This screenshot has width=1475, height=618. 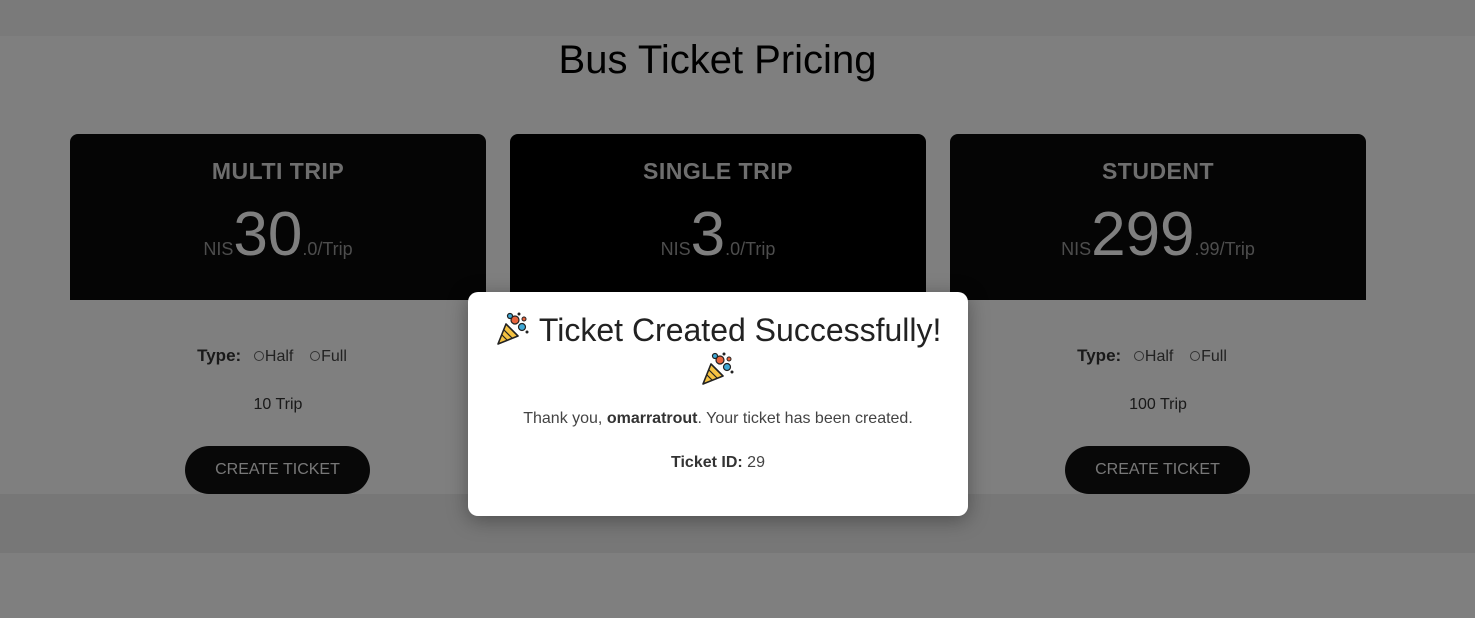 I want to click on ticket-id-label: Ticket ID:, so click(x=707, y=462).